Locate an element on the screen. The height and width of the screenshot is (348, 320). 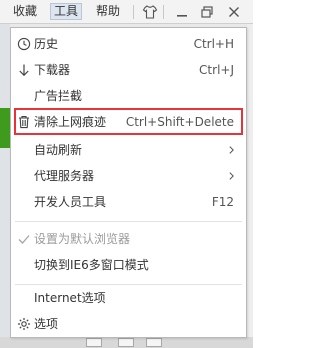
menu-item-auto-refresh: 自动刷新 is located at coordinates (128, 150).